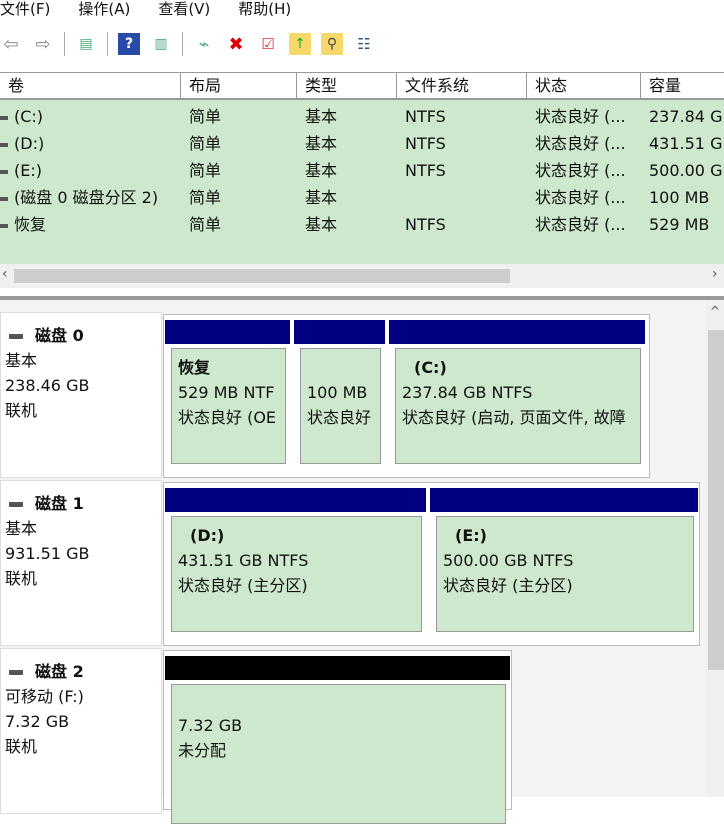  What do you see at coordinates (518, 406) in the screenshot?
I see `partition: (C:) 237.84 GB NTFS 状态良好 (启动, 页面文件, 故障` at bounding box center [518, 406].